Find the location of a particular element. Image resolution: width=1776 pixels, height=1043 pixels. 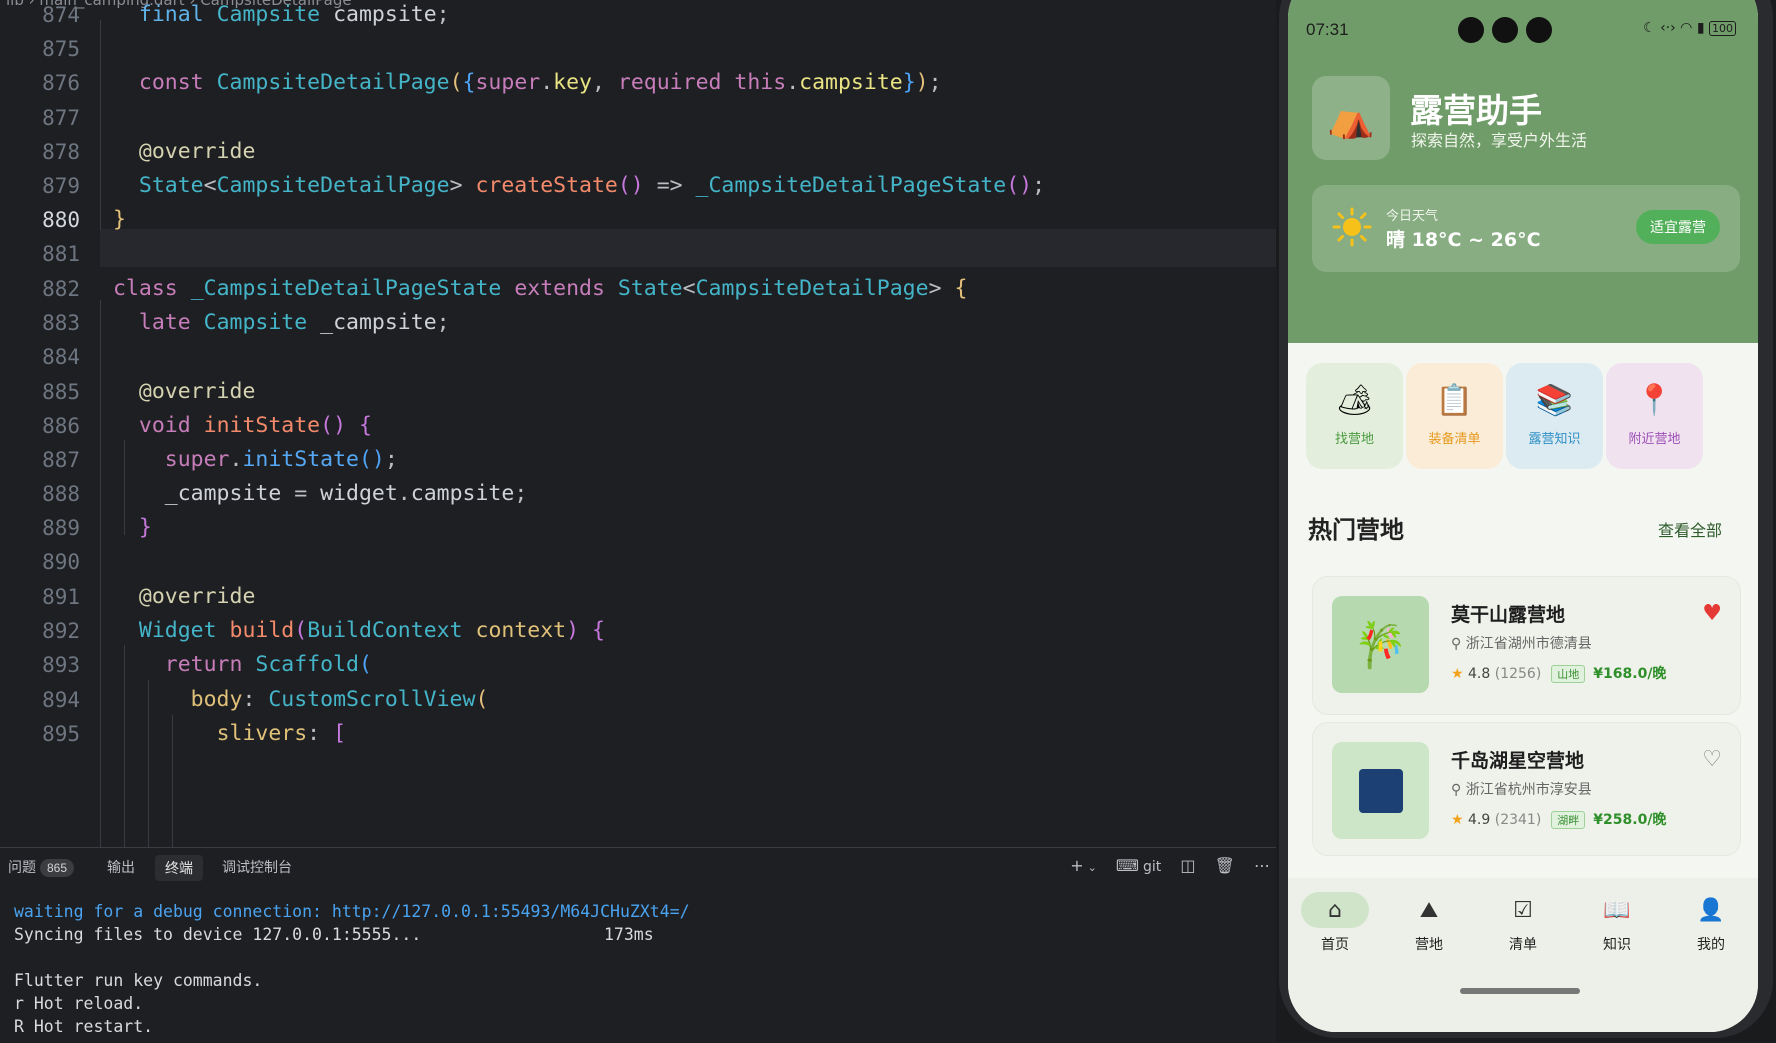

terminal-line-reload: r Hot reload. is located at coordinates (79, 1003).